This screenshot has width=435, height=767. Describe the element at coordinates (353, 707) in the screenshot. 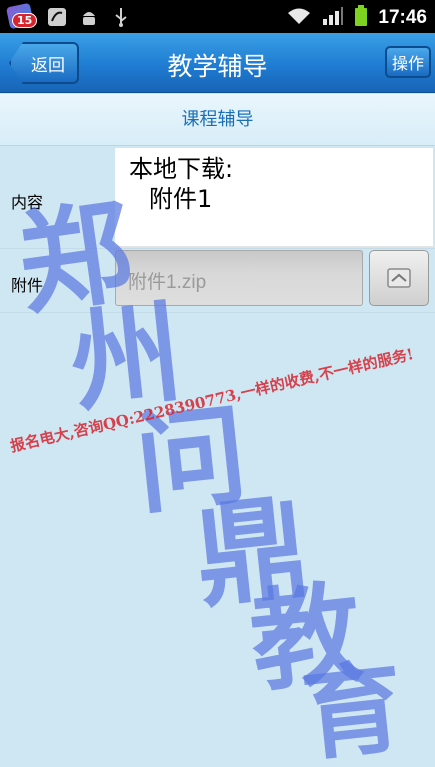

I see `watermark-char: 育` at that location.